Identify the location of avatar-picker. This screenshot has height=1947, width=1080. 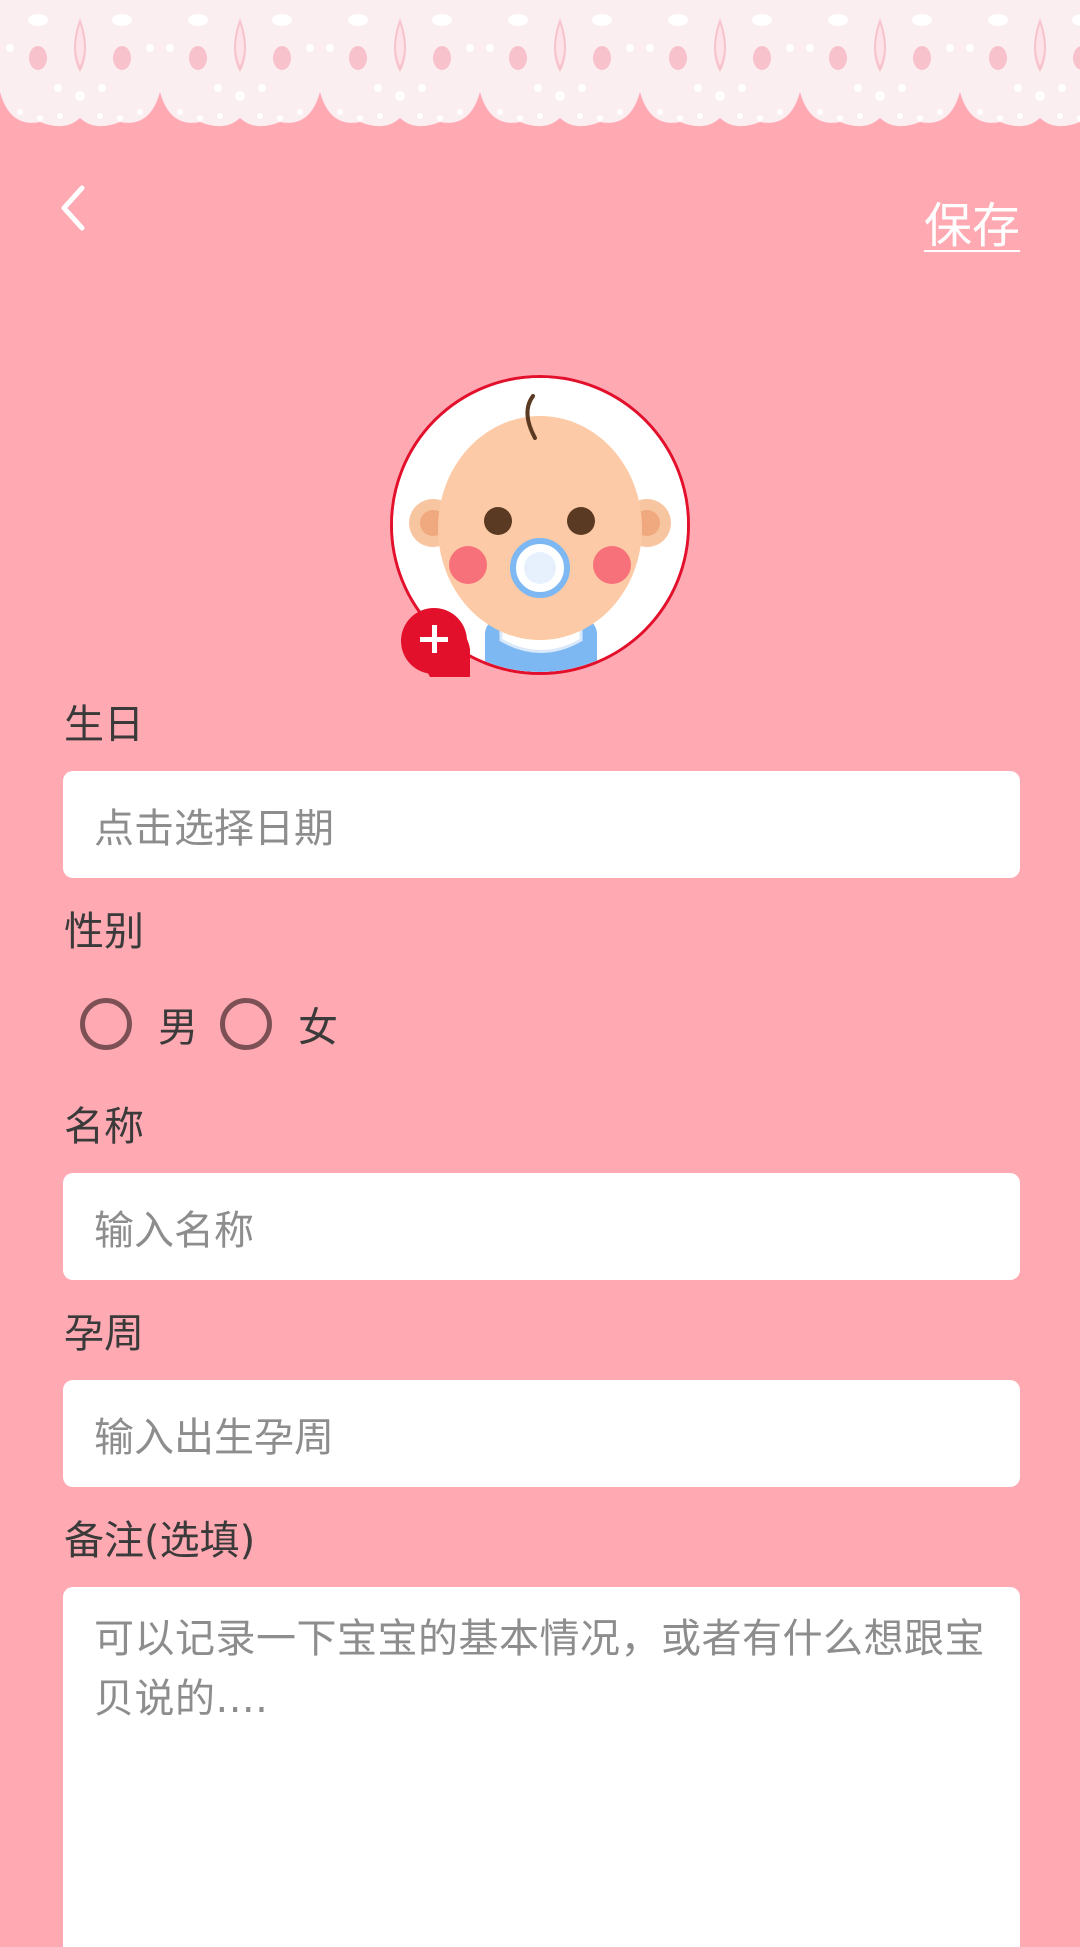
(540, 526).